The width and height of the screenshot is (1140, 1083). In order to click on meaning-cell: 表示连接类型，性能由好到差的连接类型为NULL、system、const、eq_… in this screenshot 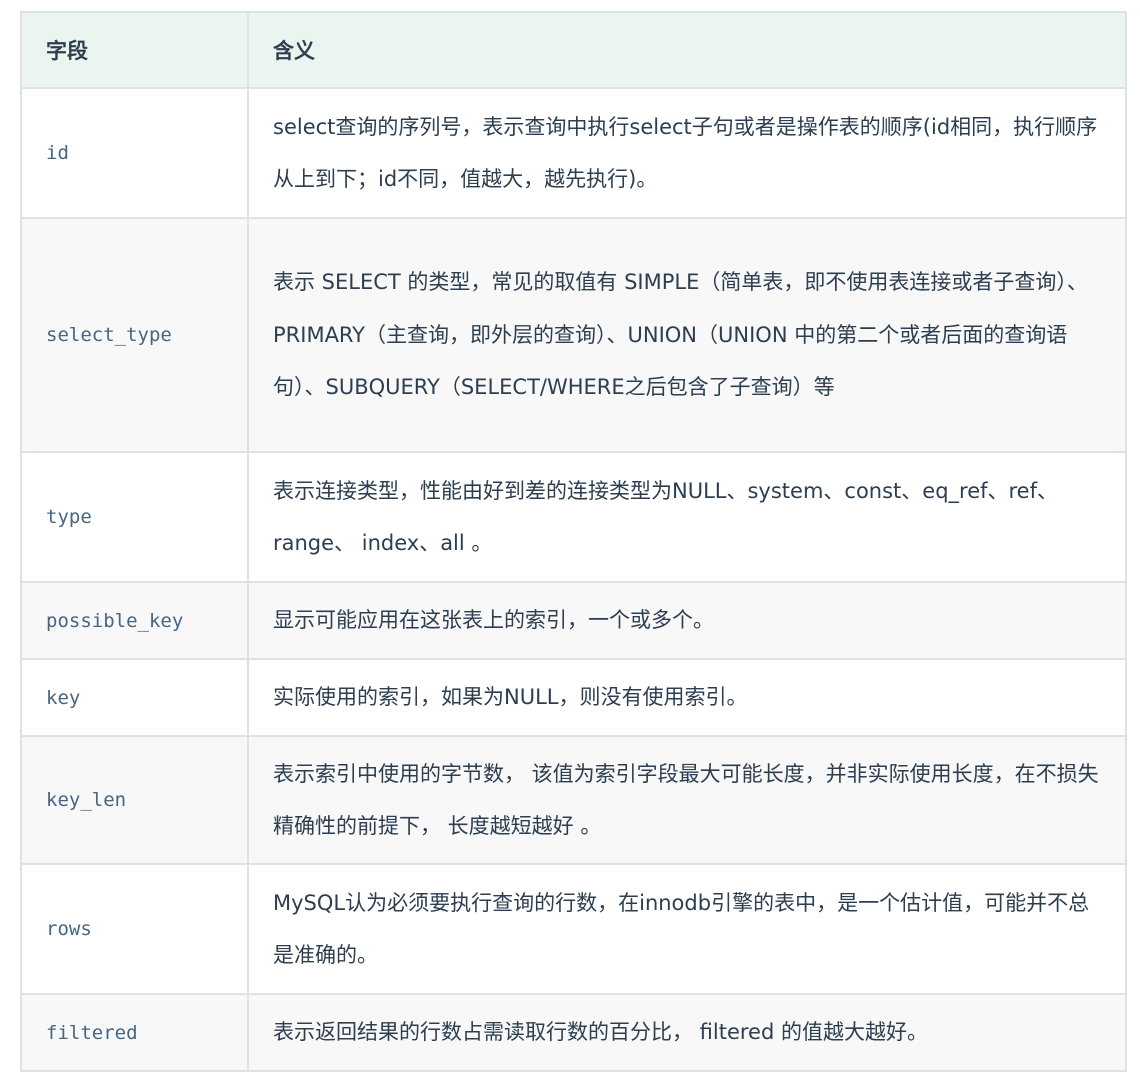, I will do `click(687, 517)`.